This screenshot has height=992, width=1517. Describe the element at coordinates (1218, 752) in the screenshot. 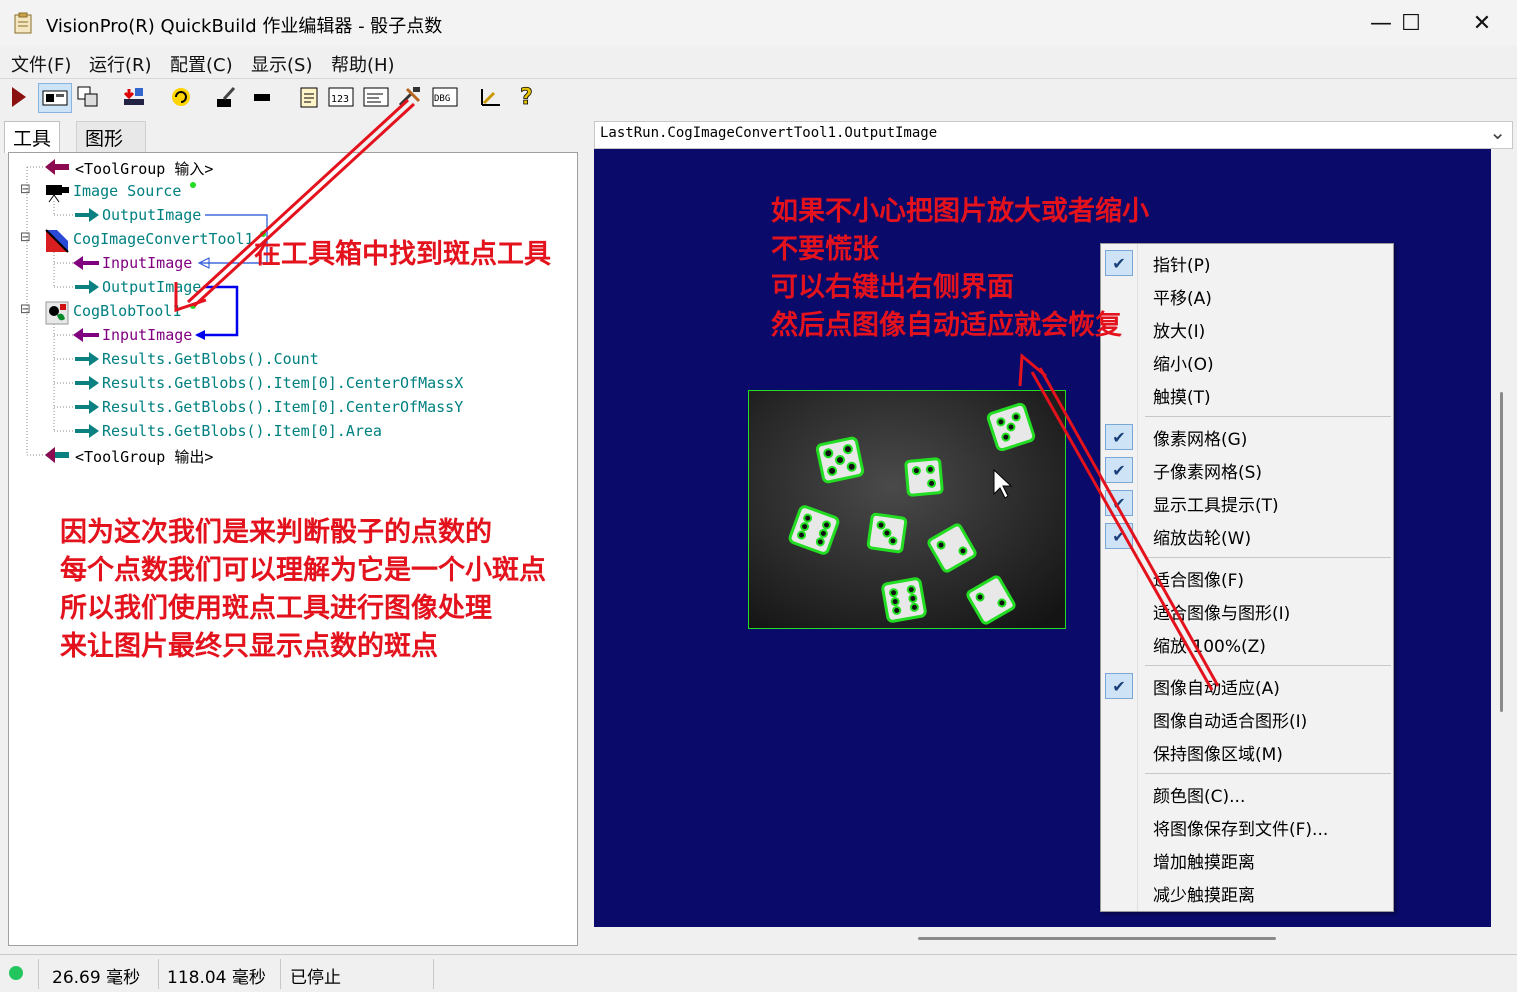

I see `menu-item-keep-image-region: 保持图像区域(M)` at that location.